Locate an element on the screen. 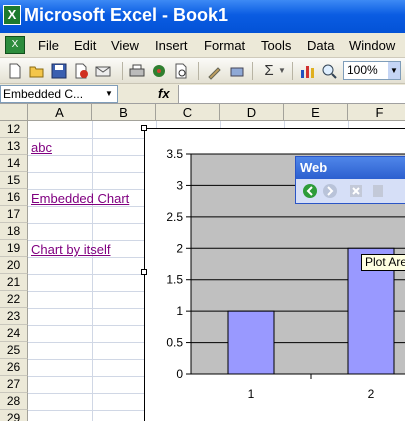  stop-icon is located at coordinates (356, 191).